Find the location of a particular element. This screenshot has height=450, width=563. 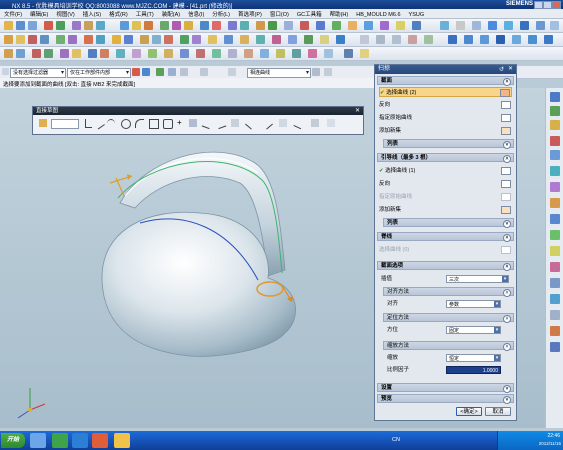

sketch-curve-icon is located at coordinates (8, 39).